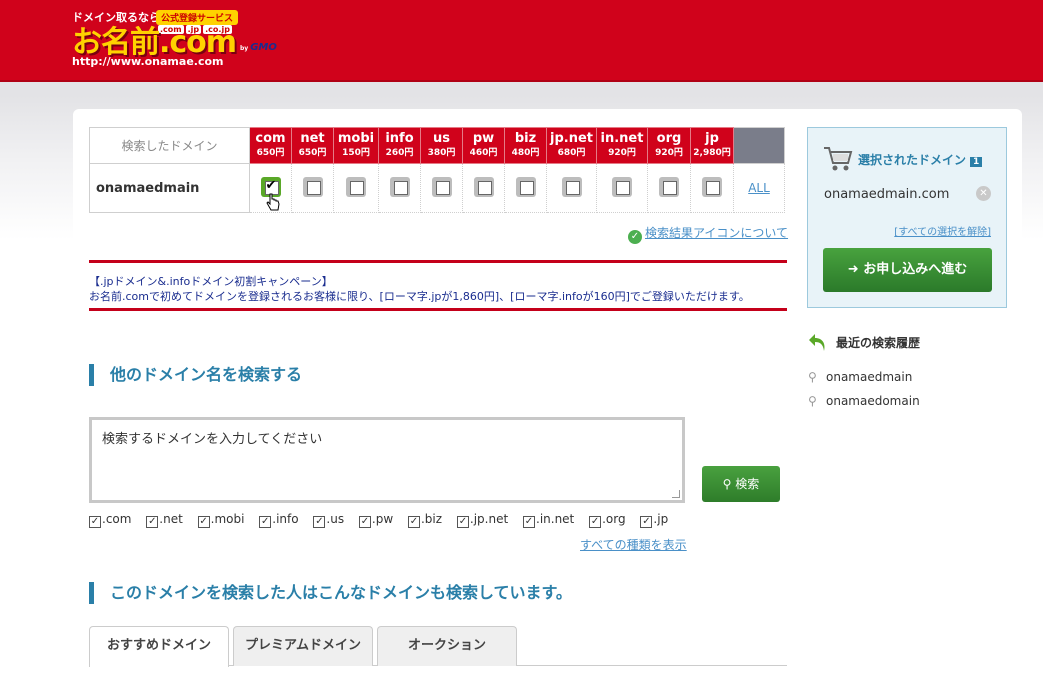 The width and height of the screenshot is (1043, 674). I want to click on domain-checkbox-info, so click(399, 186).